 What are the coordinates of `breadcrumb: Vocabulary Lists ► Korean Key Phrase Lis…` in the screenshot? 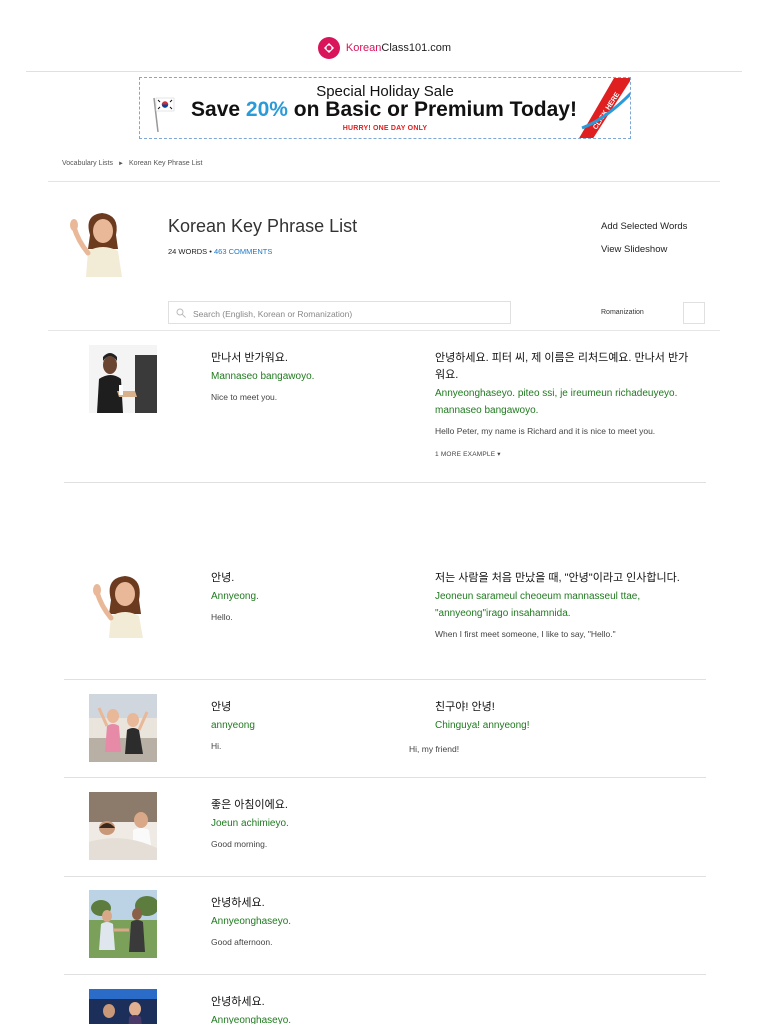 It's located at (132, 163).